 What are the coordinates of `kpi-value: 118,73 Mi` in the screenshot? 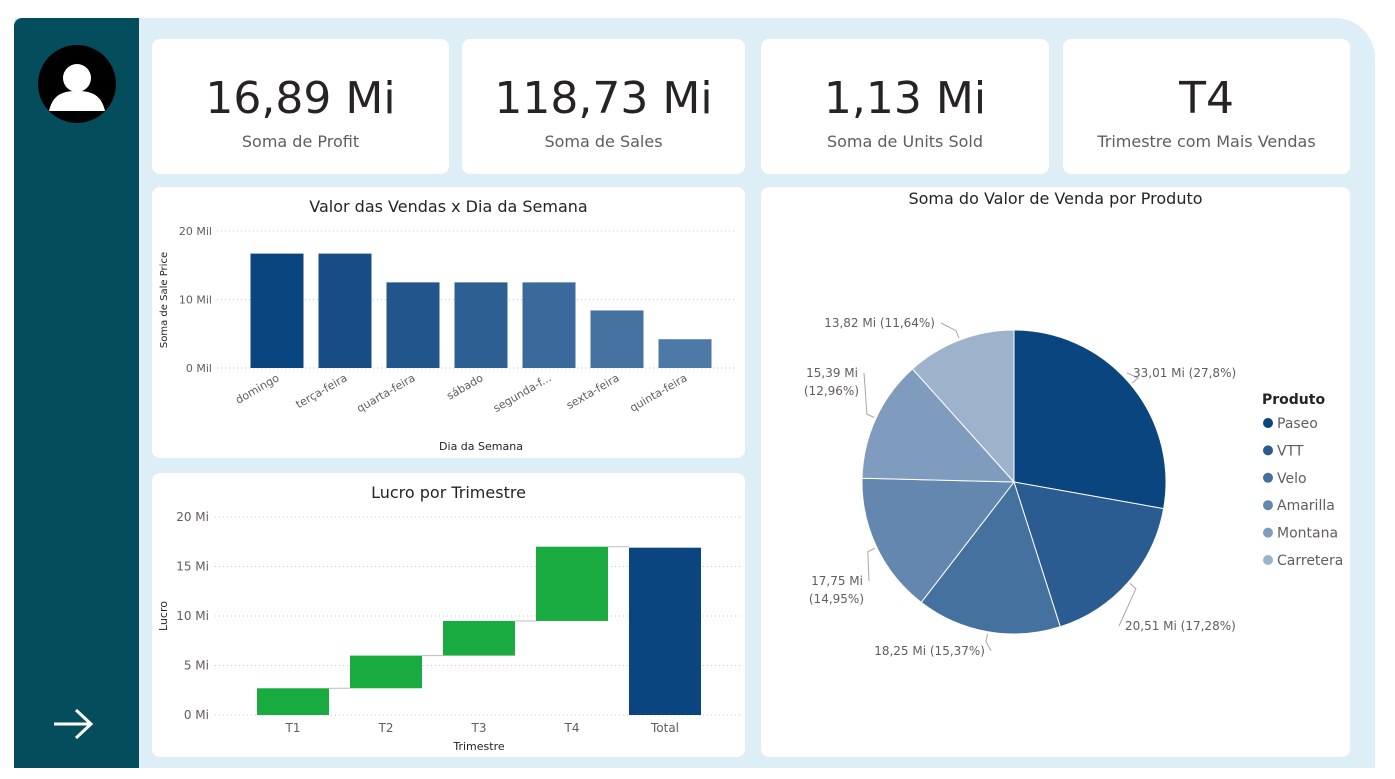 It's located at (603, 98).